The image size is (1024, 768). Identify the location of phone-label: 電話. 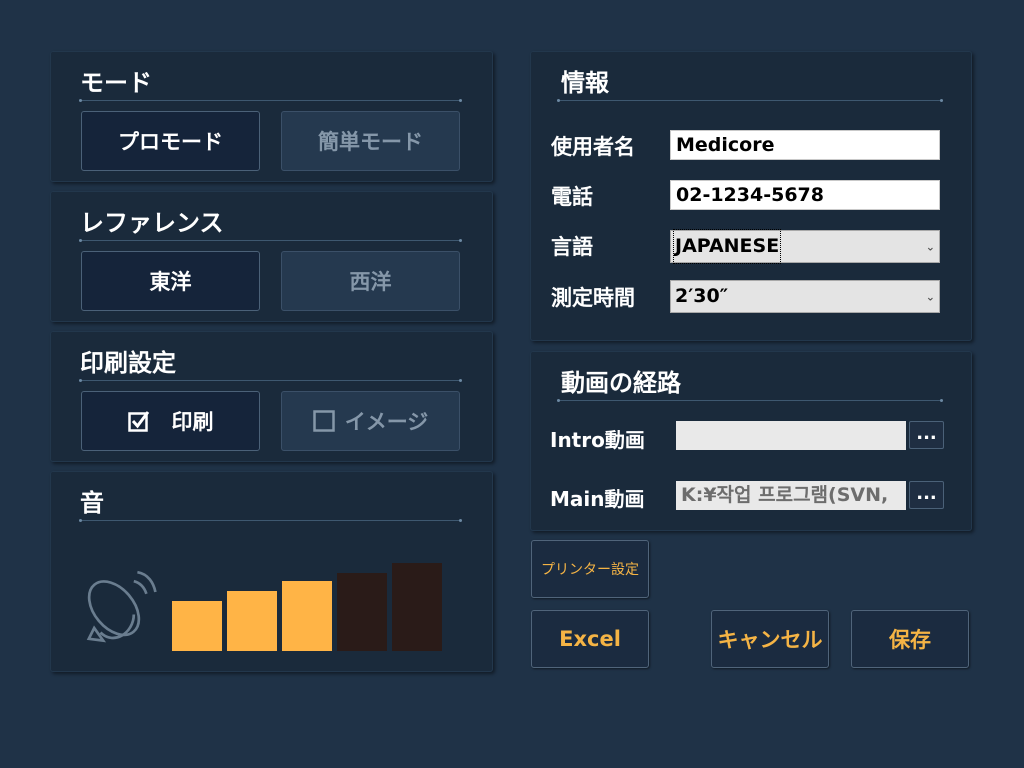
(572, 197).